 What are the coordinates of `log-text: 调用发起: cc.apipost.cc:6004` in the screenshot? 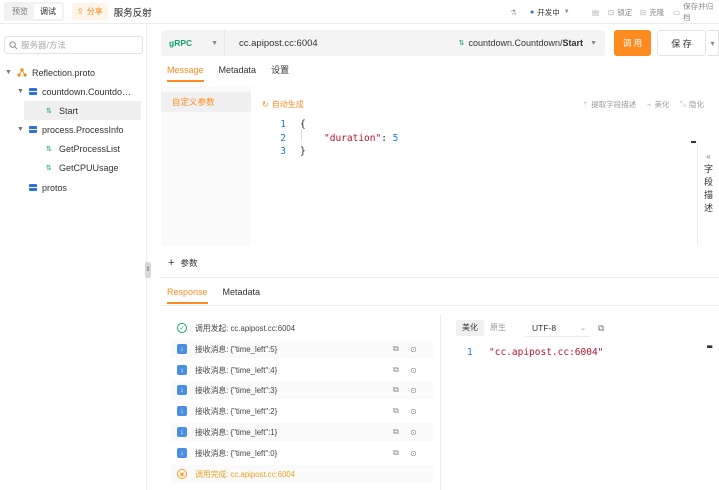 It's located at (245, 328).